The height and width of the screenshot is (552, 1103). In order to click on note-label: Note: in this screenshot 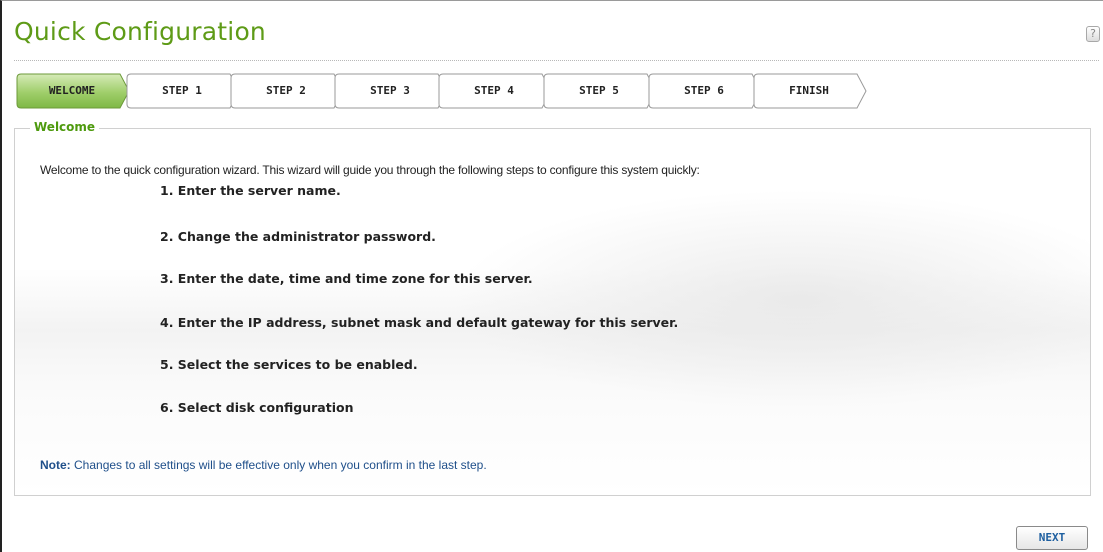, I will do `click(55, 465)`.